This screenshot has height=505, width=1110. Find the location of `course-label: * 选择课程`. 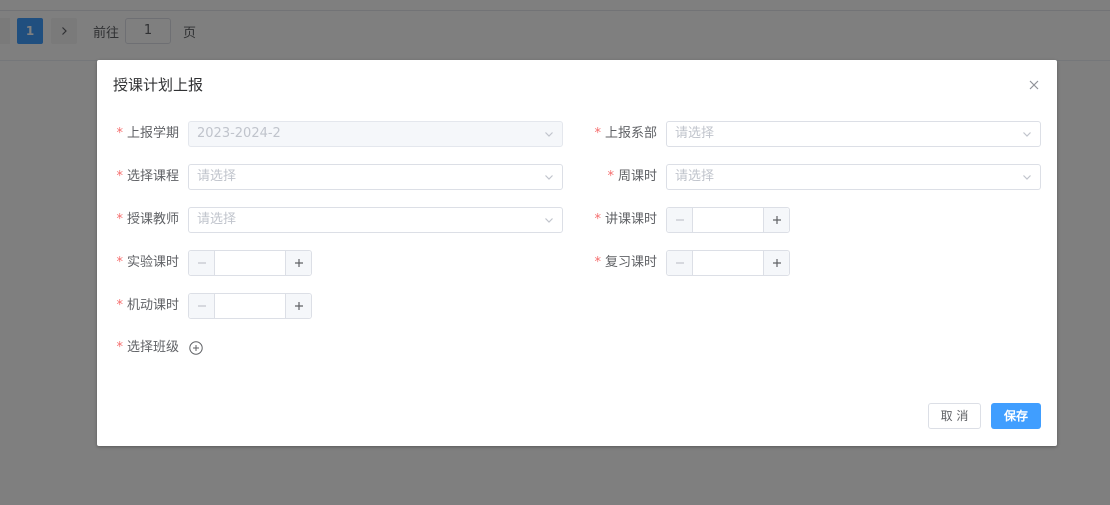

course-label: * 选择课程 is located at coordinates (145, 177).